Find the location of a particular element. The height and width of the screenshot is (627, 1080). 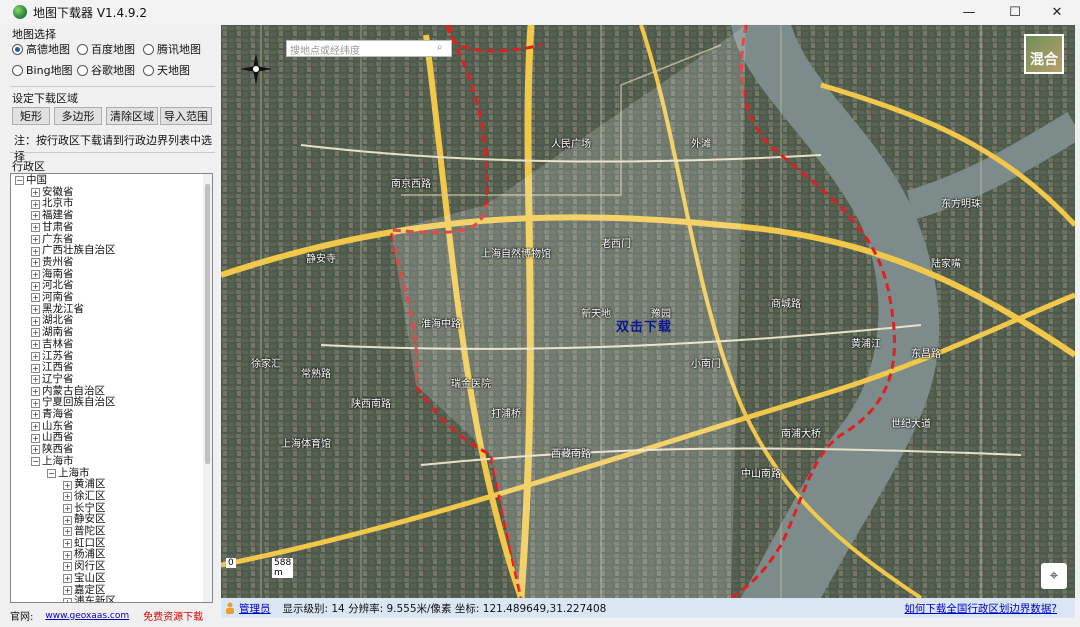

map-source-radio: 百度地图 is located at coordinates (106, 49).